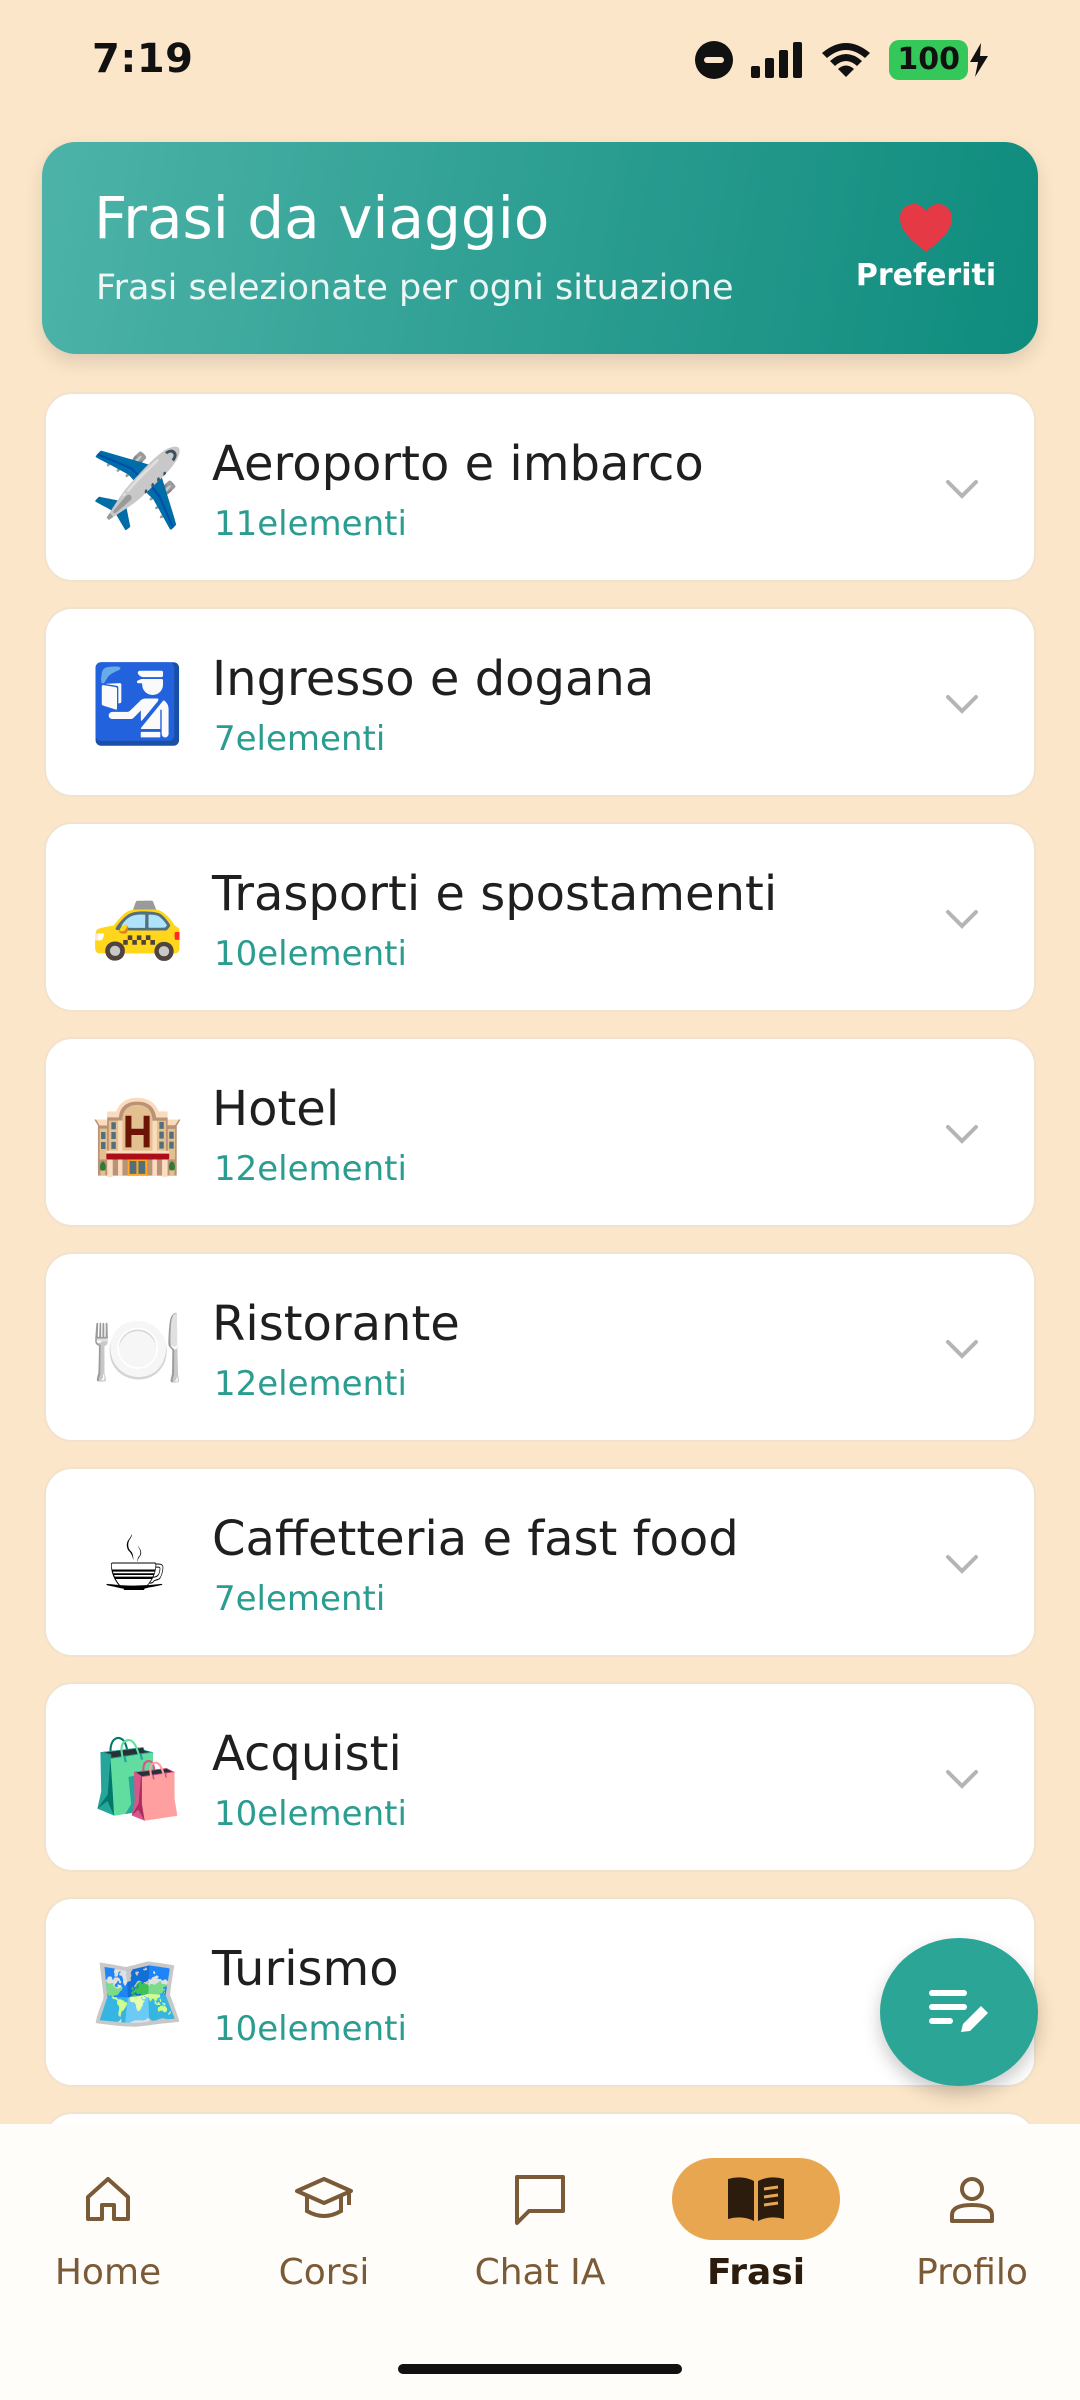 The height and width of the screenshot is (2400, 1080). I want to click on shopping-bags-icon: 🛍️, so click(137, 1778).